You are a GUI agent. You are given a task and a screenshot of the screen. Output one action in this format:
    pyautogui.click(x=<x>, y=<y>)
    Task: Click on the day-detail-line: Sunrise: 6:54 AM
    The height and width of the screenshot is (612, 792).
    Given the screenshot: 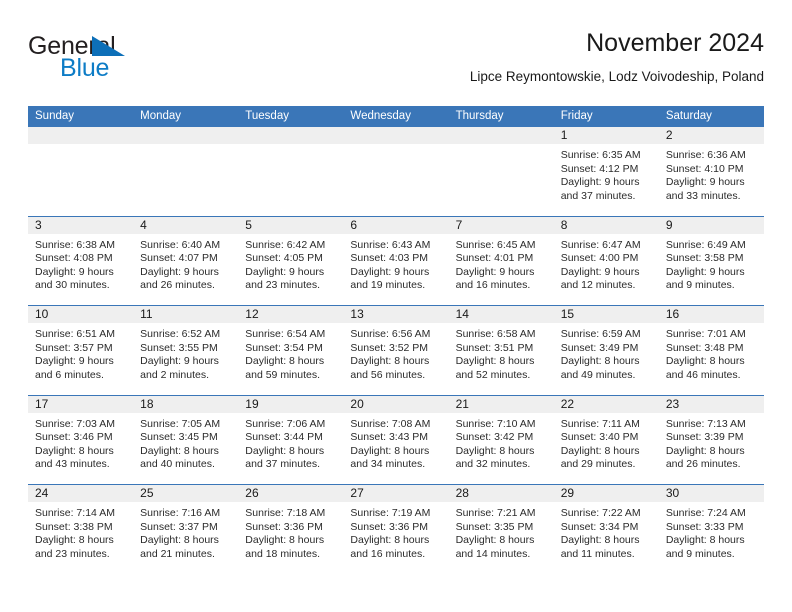 What is the action you would take?
    pyautogui.click(x=285, y=334)
    